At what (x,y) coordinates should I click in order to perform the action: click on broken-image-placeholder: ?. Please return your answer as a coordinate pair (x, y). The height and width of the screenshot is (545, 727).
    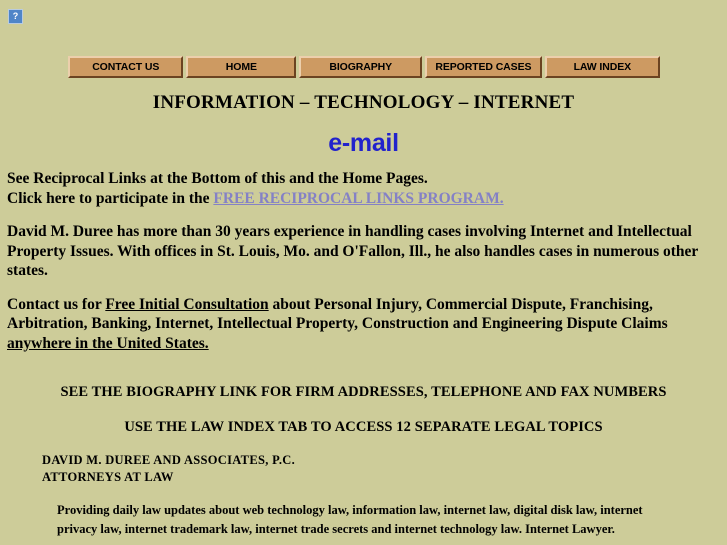
    Looking at the image, I should click on (15, 16).